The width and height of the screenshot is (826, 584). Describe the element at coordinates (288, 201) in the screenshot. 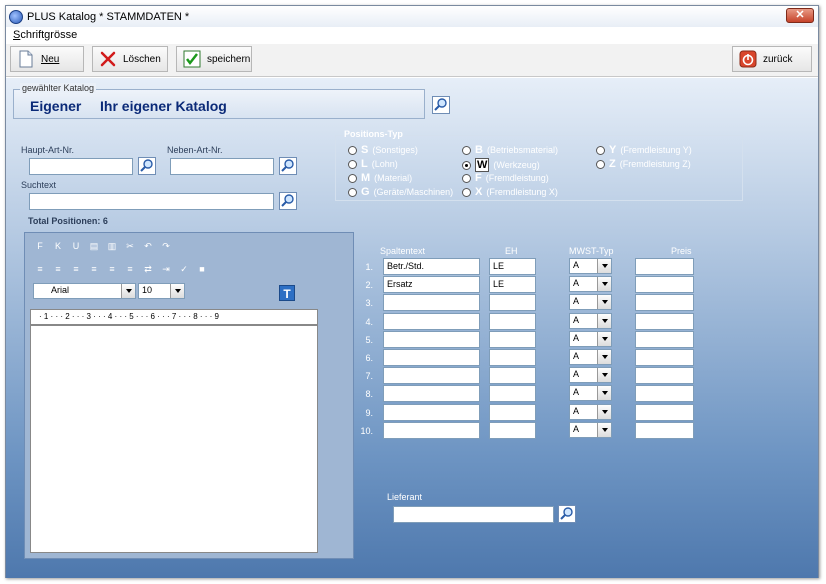

I see `suchtext-search-button` at that location.